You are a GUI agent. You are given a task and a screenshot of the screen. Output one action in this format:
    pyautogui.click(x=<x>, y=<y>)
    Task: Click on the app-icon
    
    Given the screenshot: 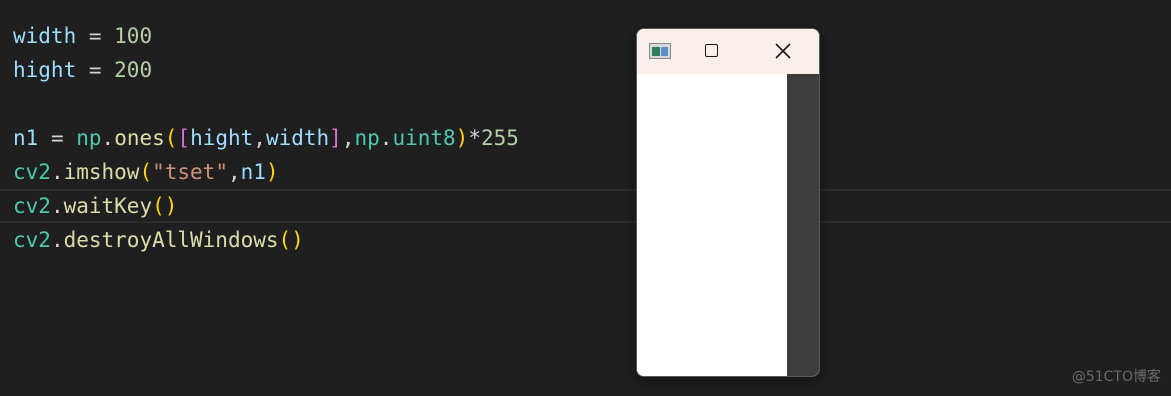 What is the action you would take?
    pyautogui.click(x=660, y=51)
    